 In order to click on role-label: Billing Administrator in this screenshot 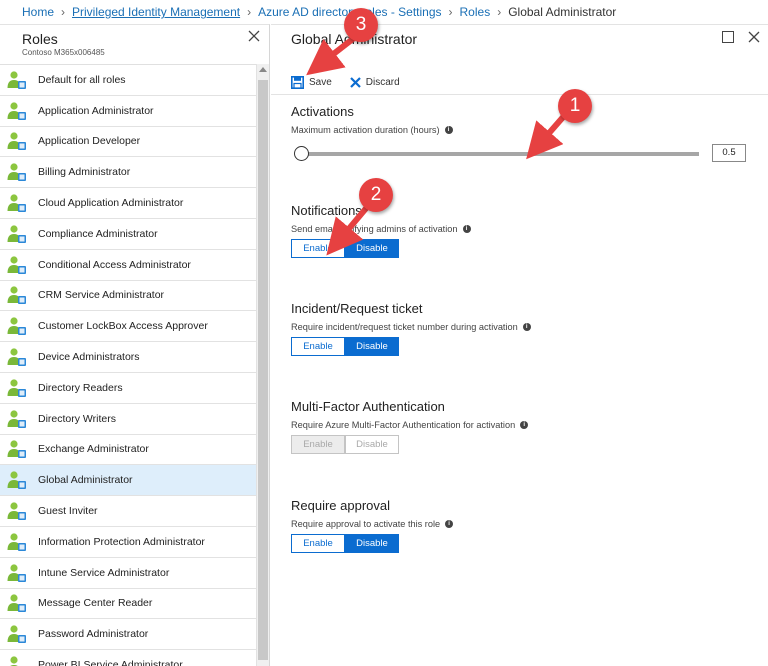, I will do `click(84, 172)`.